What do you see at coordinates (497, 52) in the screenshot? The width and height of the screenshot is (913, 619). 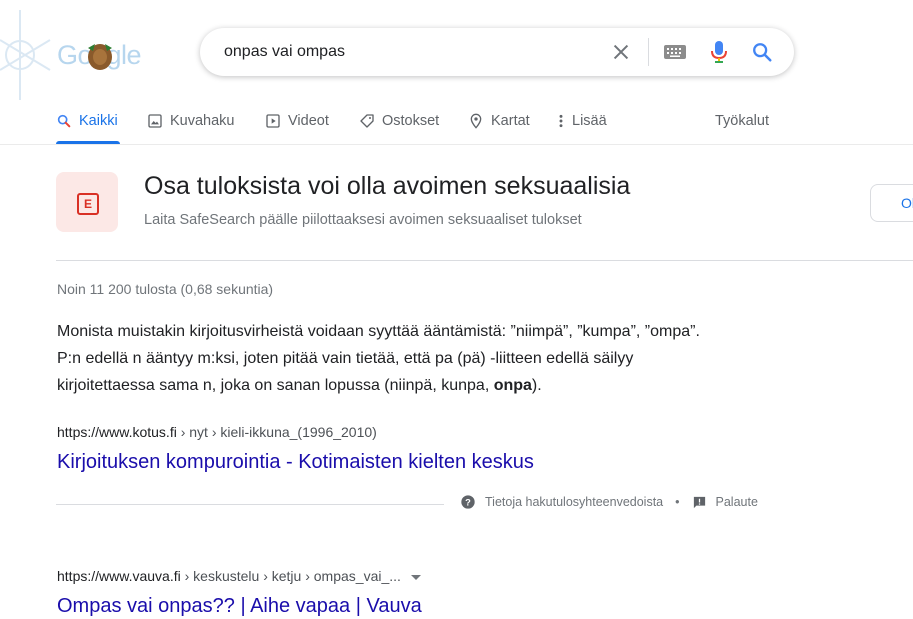 I see `search-box: onpas vai ompas` at bounding box center [497, 52].